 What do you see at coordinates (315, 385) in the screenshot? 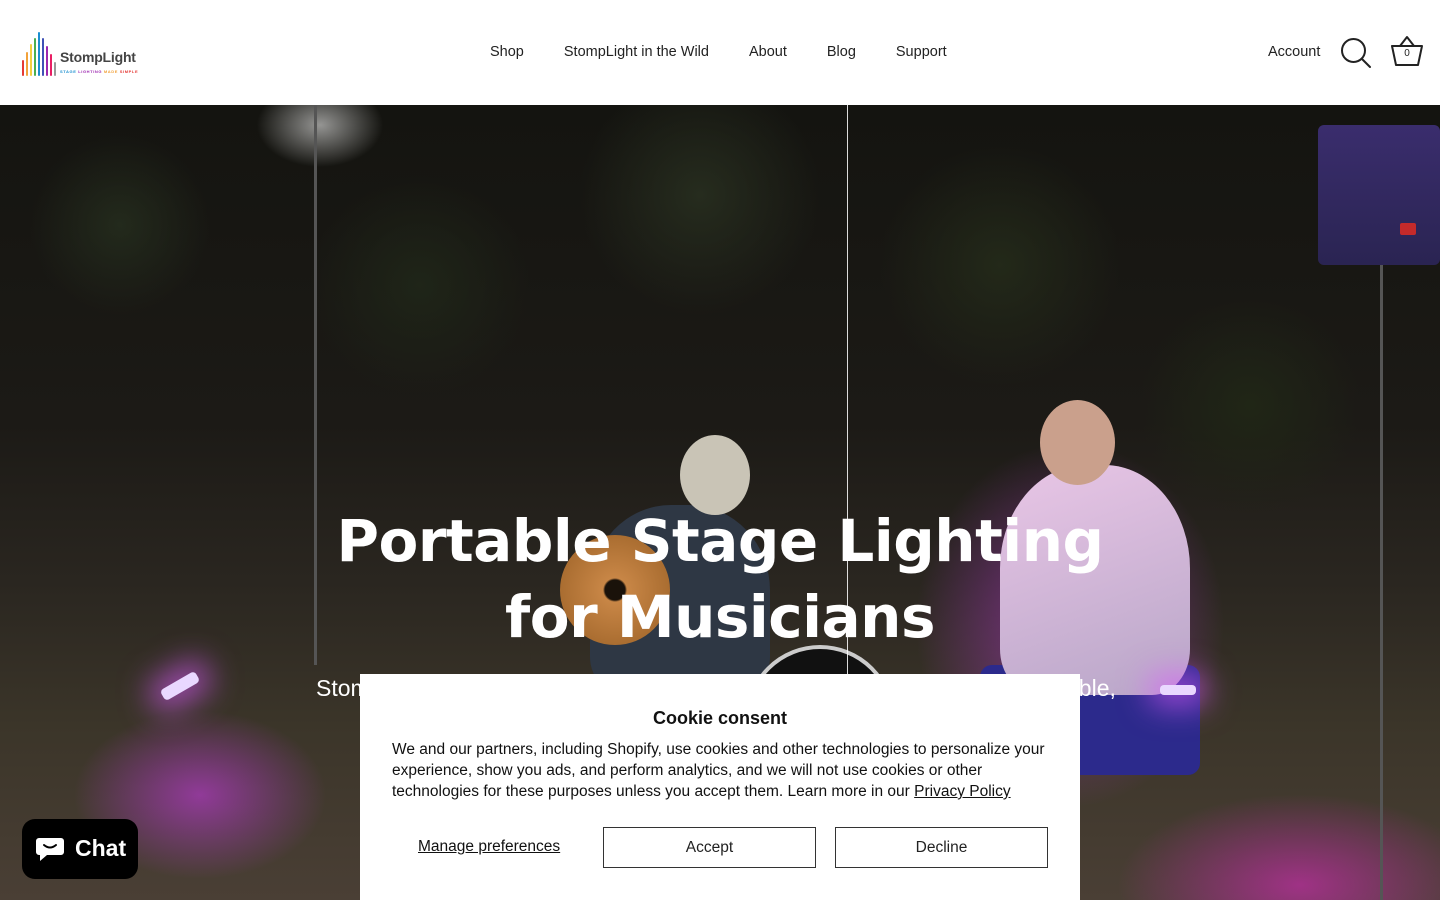
I see `light-stand` at bounding box center [315, 385].